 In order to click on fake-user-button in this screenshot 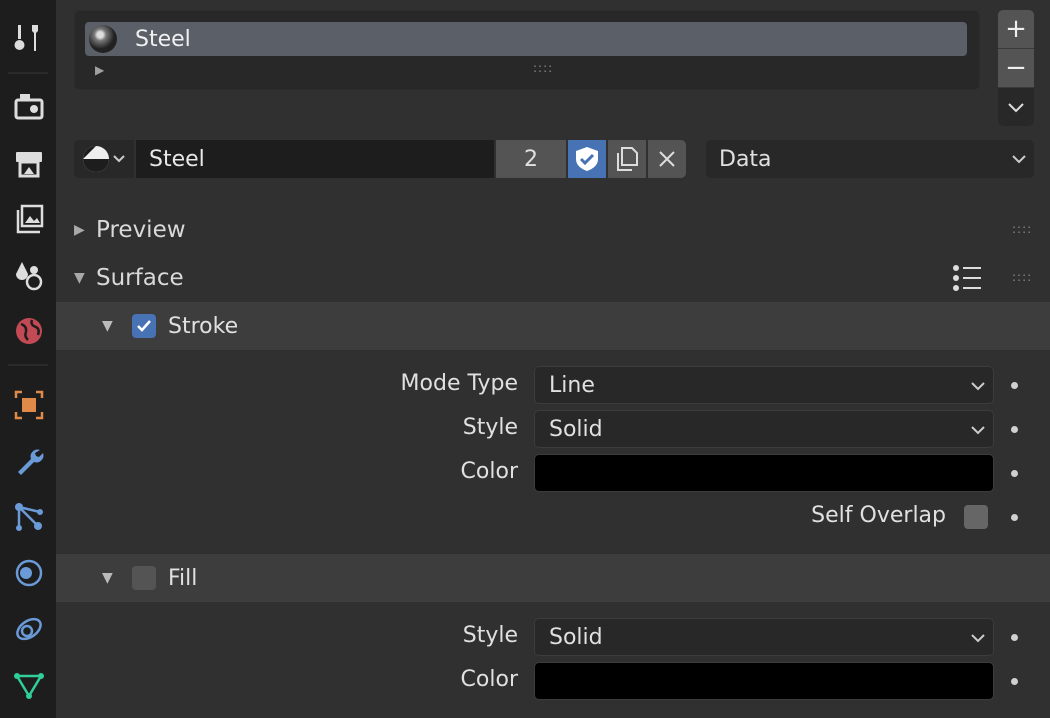, I will do `click(587, 159)`.